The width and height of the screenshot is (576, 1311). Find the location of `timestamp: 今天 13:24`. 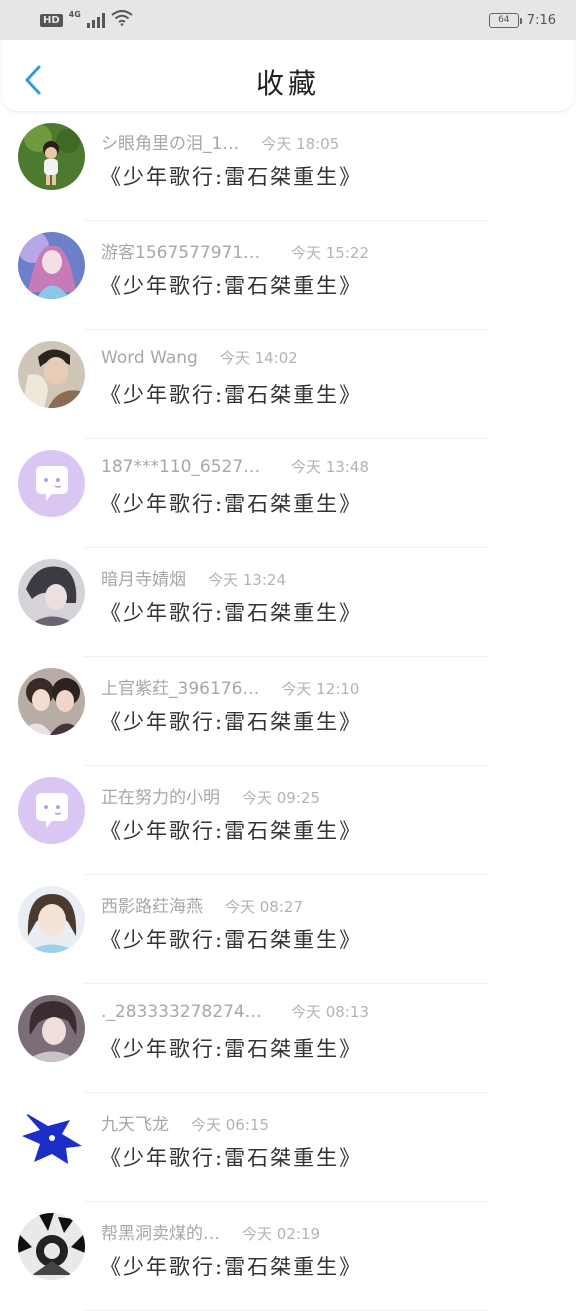

timestamp: 今天 13:24 is located at coordinates (247, 580).